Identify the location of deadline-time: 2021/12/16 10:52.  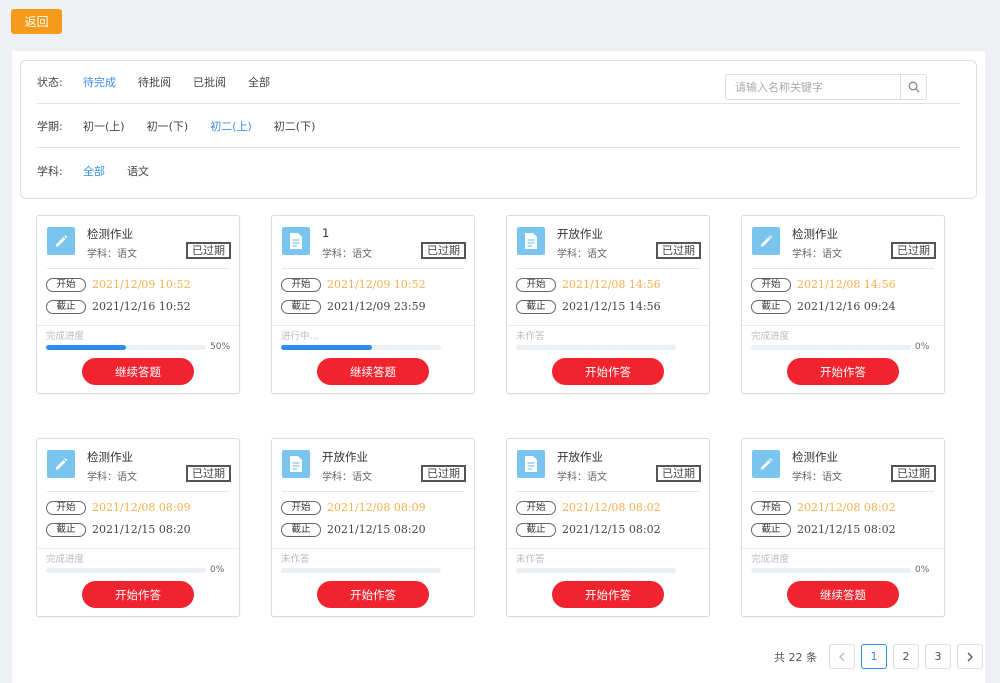
(141, 306).